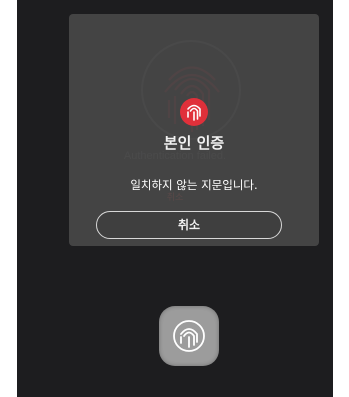 This screenshot has width=349, height=397. I want to click on fingerprint-sensor-icon, so click(189, 336).